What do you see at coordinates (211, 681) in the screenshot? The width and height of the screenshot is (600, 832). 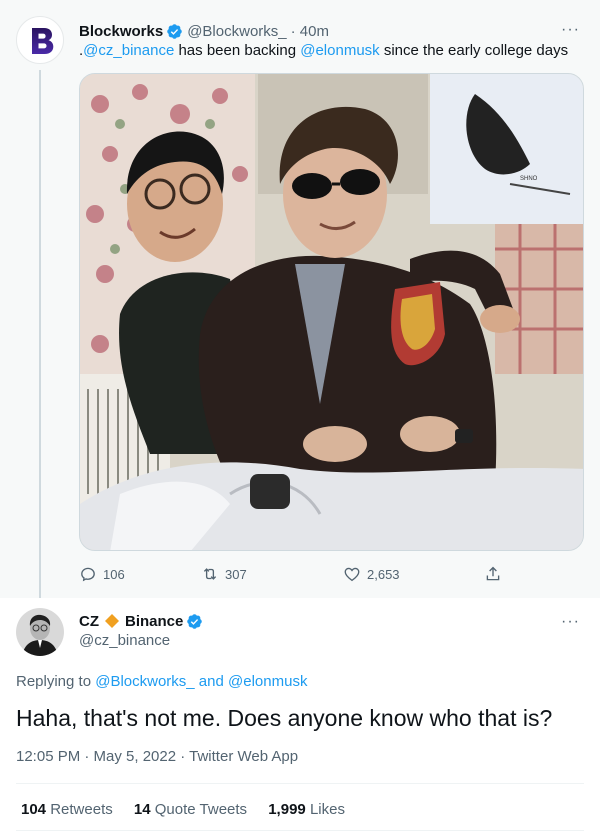 I see `replying-and: and` at bounding box center [211, 681].